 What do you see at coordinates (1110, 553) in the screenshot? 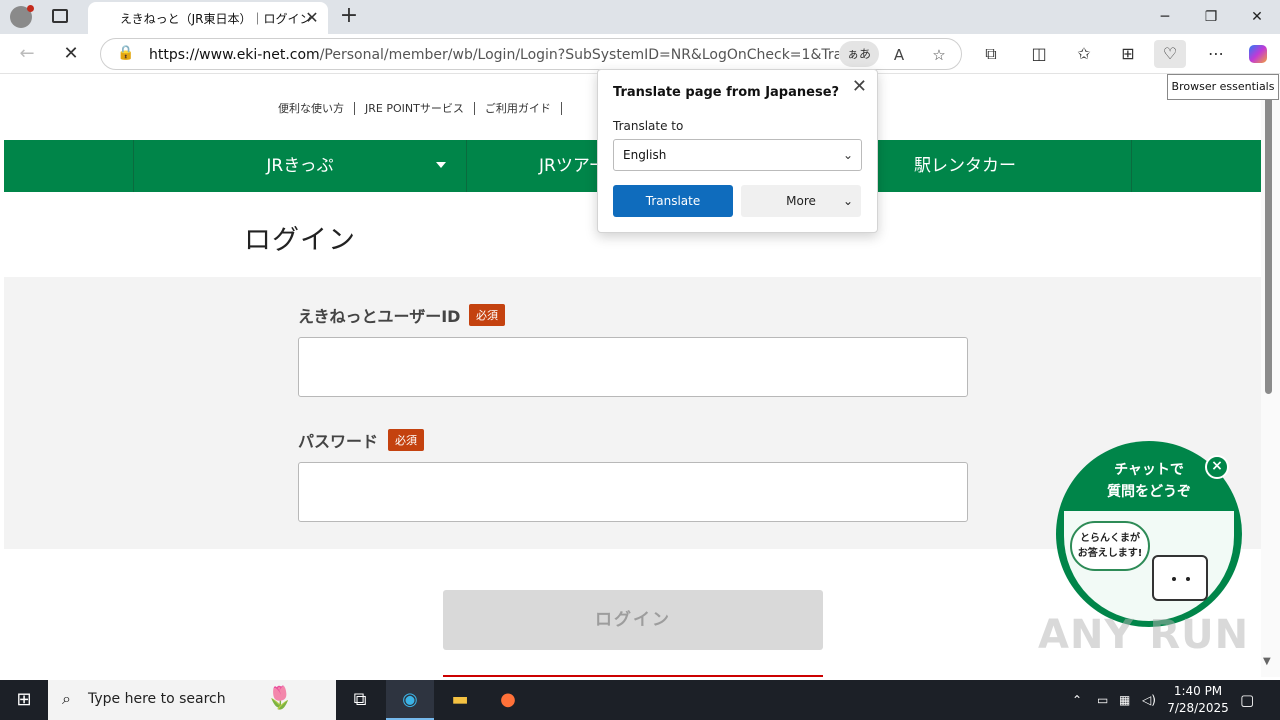
I see `chat-bubble-line2: お答えします!` at bounding box center [1110, 553].